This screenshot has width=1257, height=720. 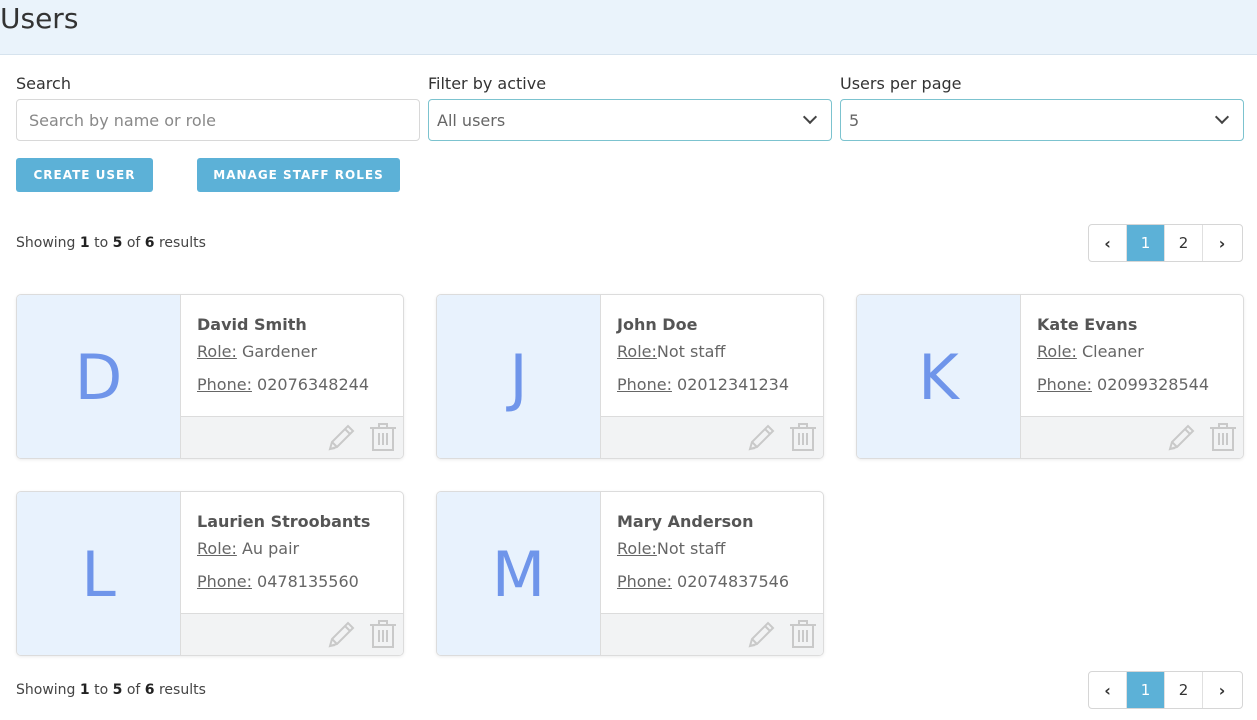 I want to click on avatar: K, so click(x=939, y=376).